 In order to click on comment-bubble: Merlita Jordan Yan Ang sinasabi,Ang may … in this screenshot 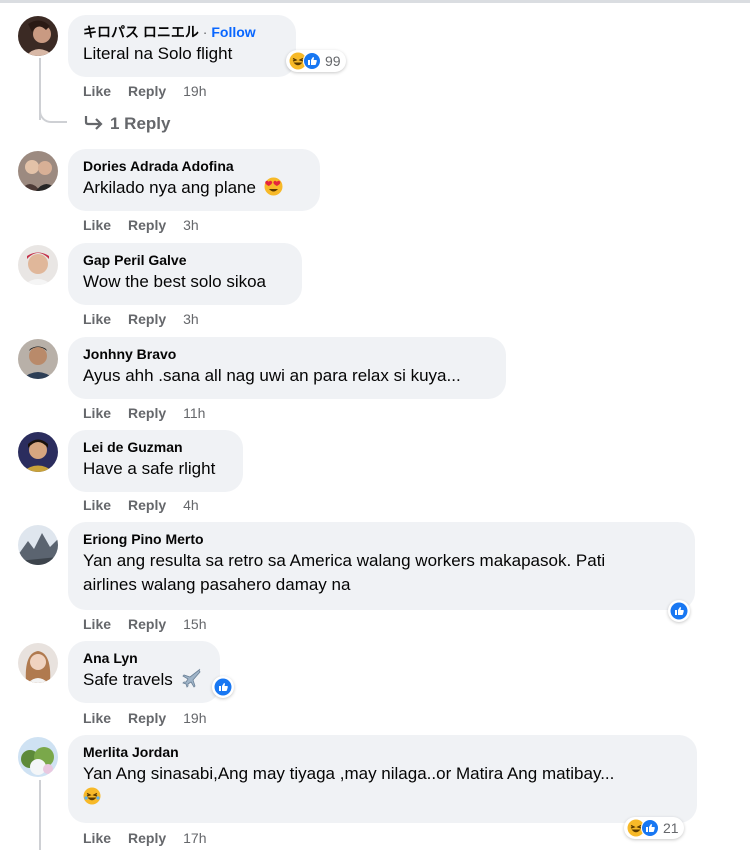, I will do `click(382, 779)`.